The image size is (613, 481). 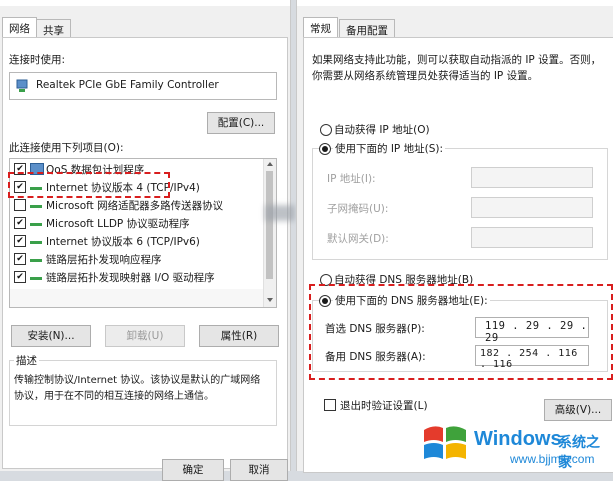 I want to click on watermark-url: www.bjjmlv.com, so click(x=552, y=459).